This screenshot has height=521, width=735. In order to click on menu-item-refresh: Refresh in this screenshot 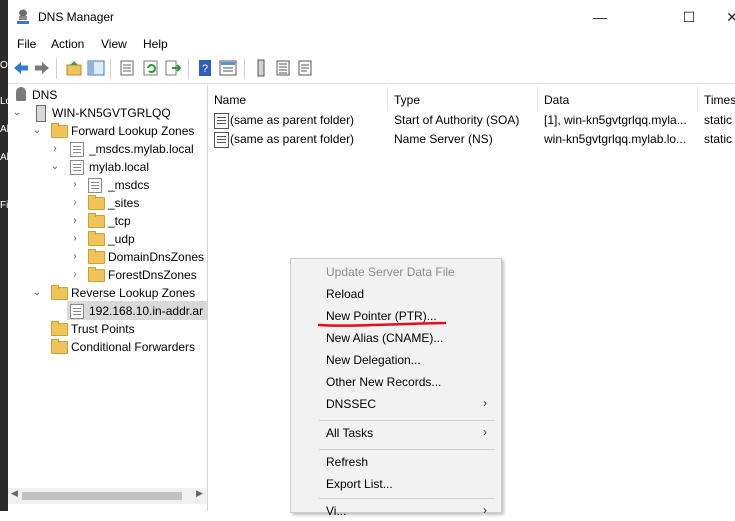, I will do `click(347, 462)`.